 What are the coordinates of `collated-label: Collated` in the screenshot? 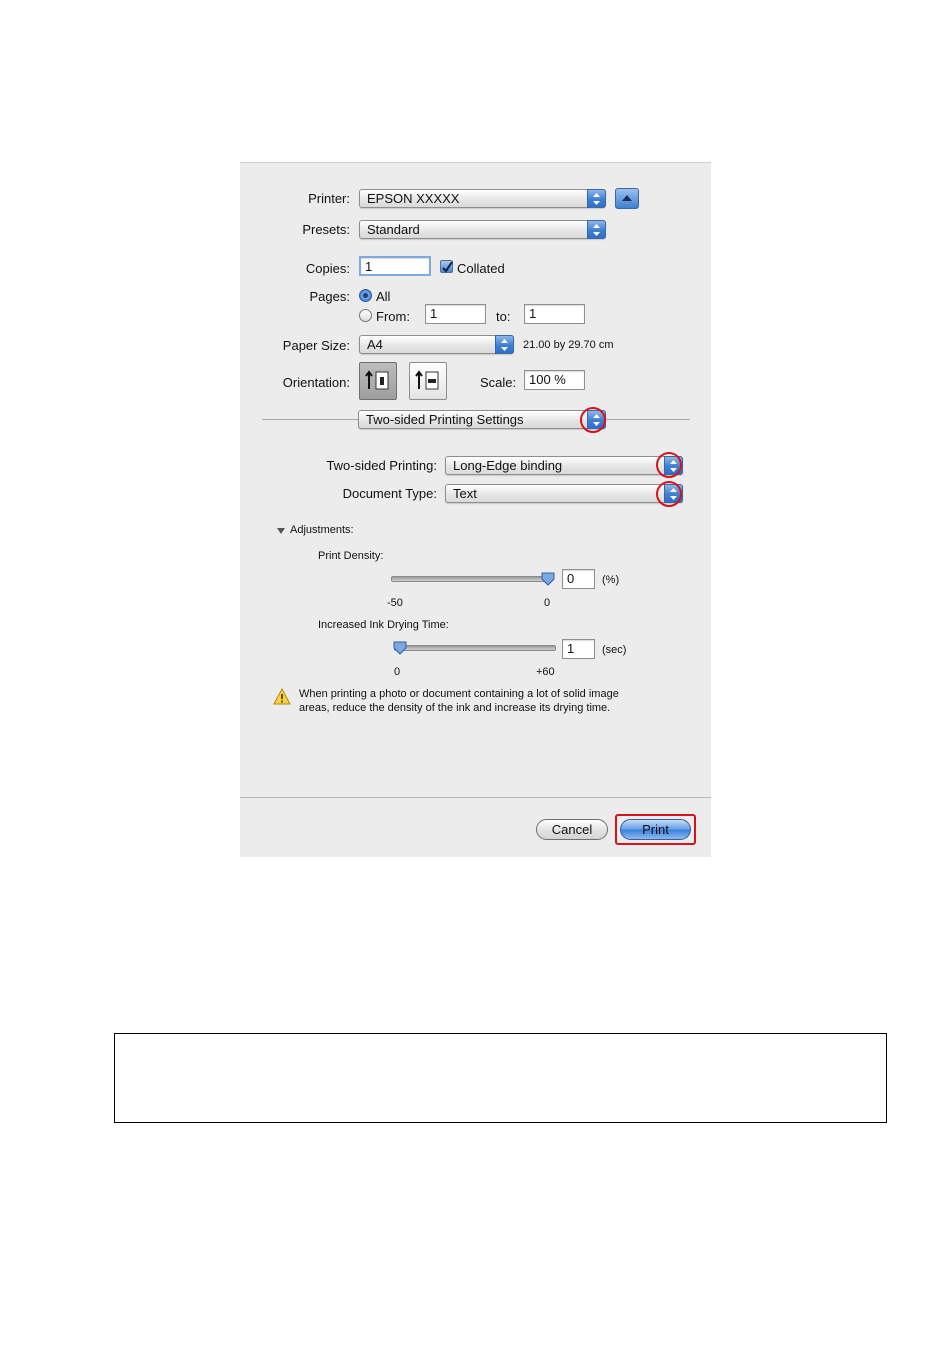 It's located at (481, 268).